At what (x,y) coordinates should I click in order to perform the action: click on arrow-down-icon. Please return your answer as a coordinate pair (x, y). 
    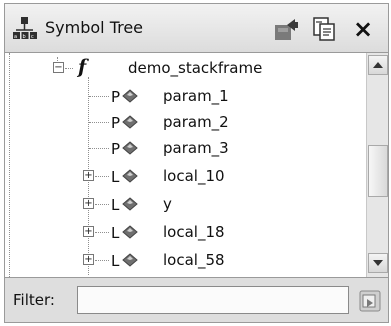
    Looking at the image, I should click on (378, 263).